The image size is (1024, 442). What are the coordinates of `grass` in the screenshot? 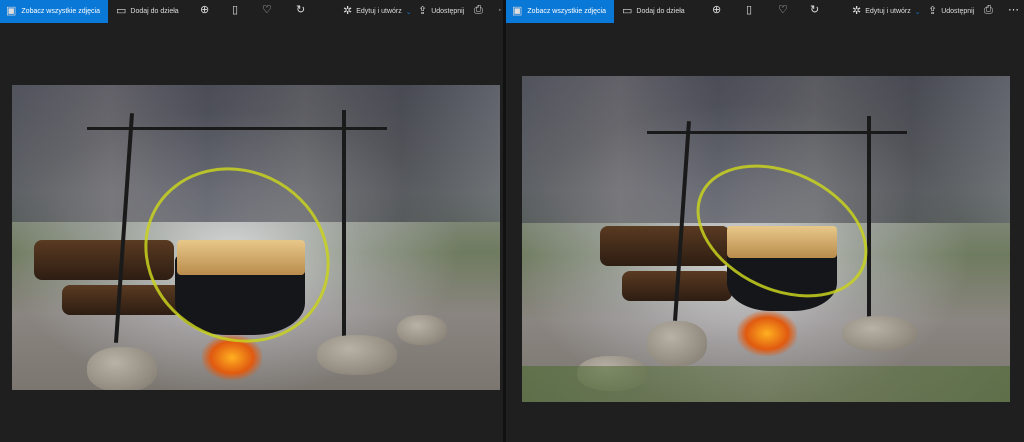 It's located at (766, 384).